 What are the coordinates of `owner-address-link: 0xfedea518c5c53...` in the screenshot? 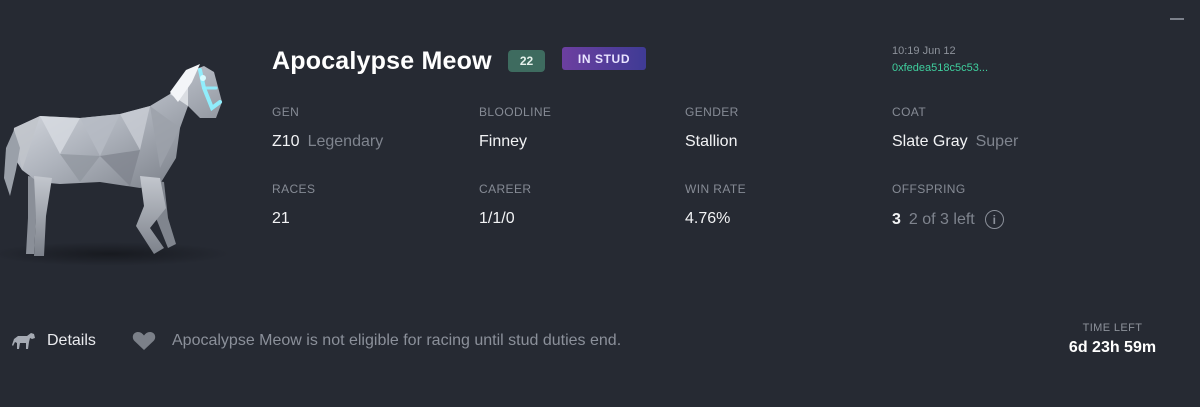 It's located at (940, 68).